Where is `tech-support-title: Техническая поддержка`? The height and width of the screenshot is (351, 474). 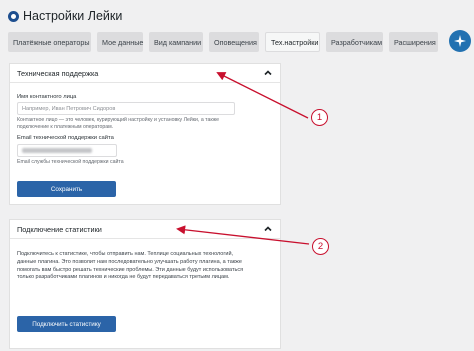 tech-support-title: Техническая поддержка is located at coordinates (58, 73).